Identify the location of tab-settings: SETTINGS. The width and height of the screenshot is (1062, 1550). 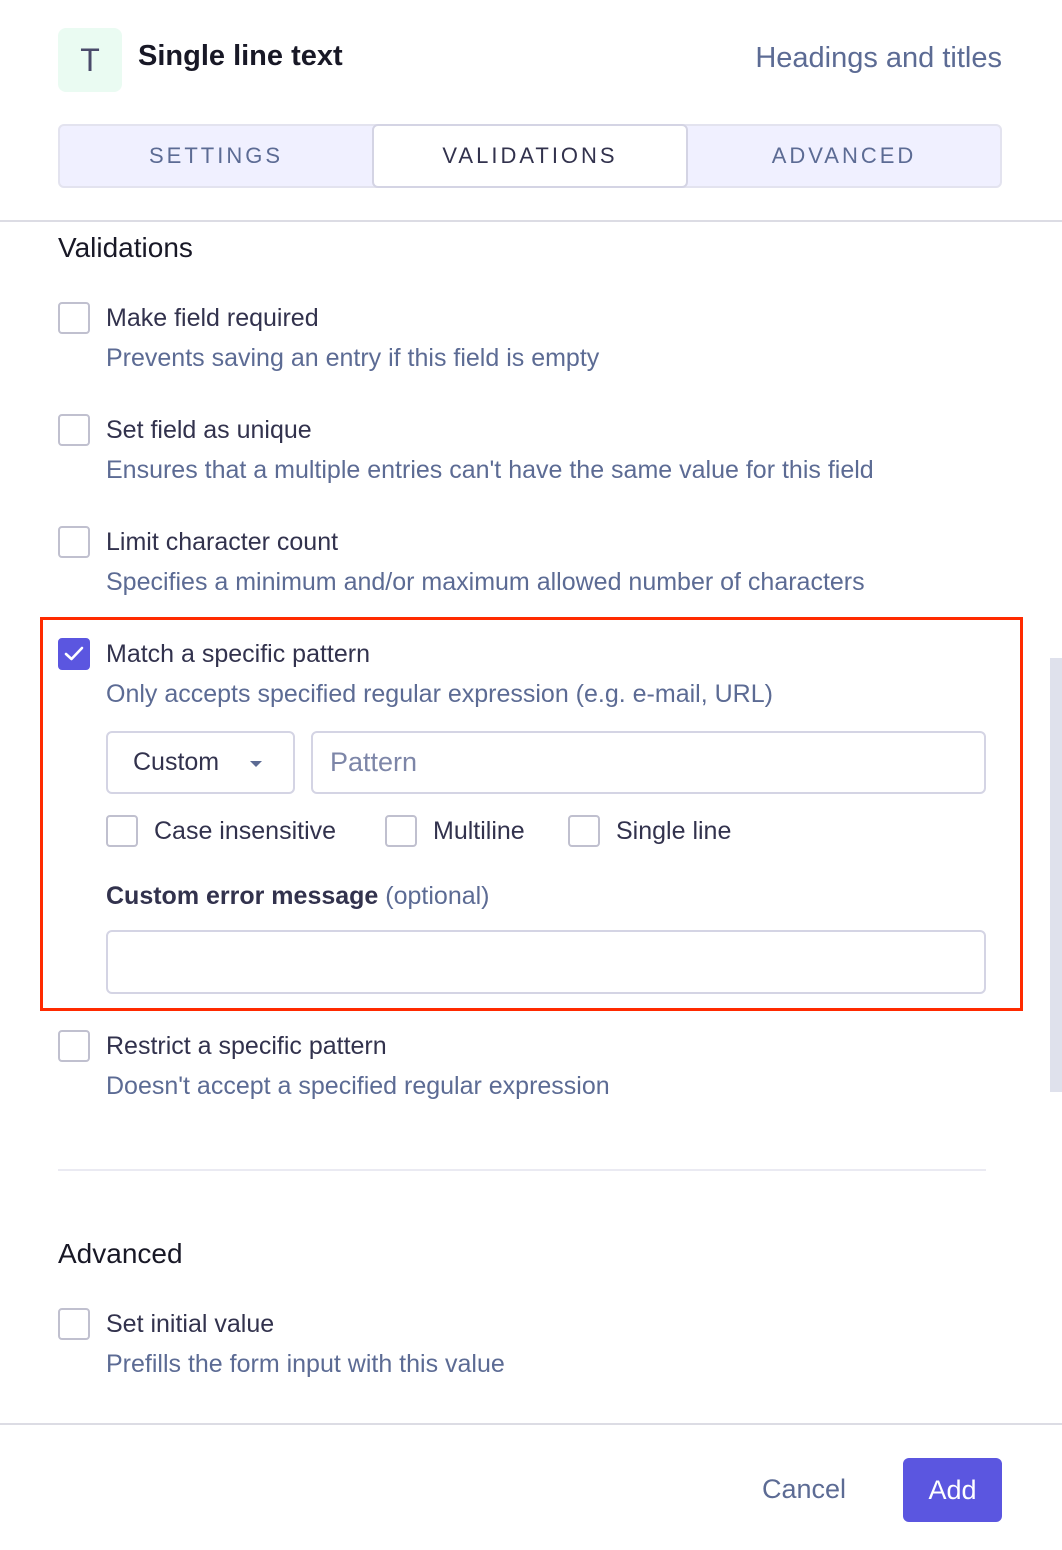
(216, 156).